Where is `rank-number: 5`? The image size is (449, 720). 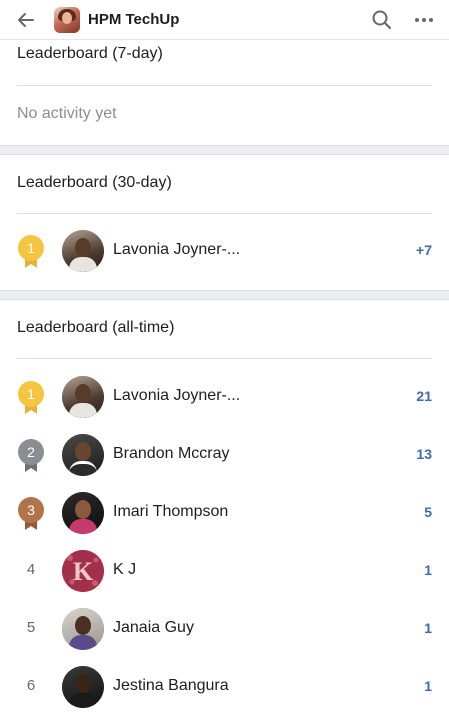
rank-number: 5 is located at coordinates (31, 627).